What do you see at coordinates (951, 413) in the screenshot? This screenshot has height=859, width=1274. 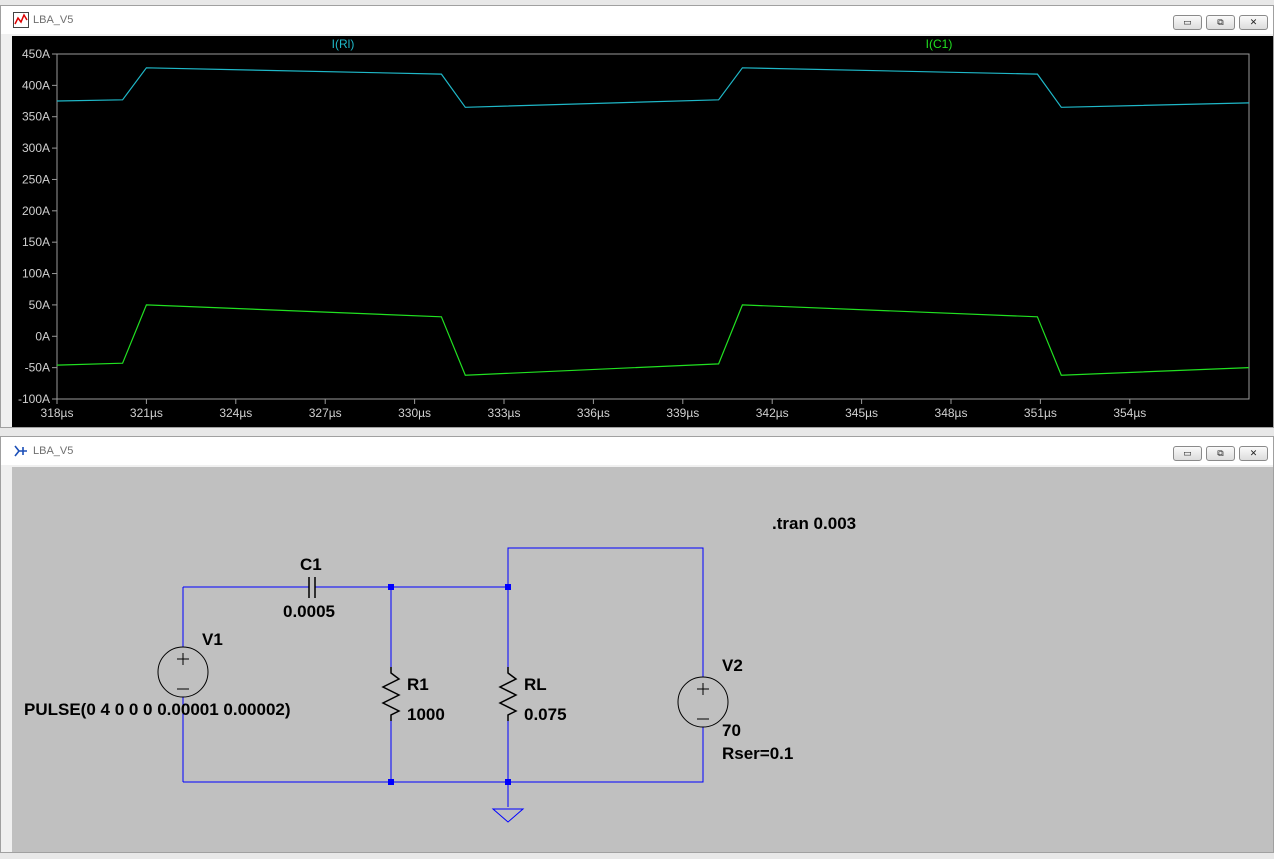 I see `x-tick-label: 348µs` at bounding box center [951, 413].